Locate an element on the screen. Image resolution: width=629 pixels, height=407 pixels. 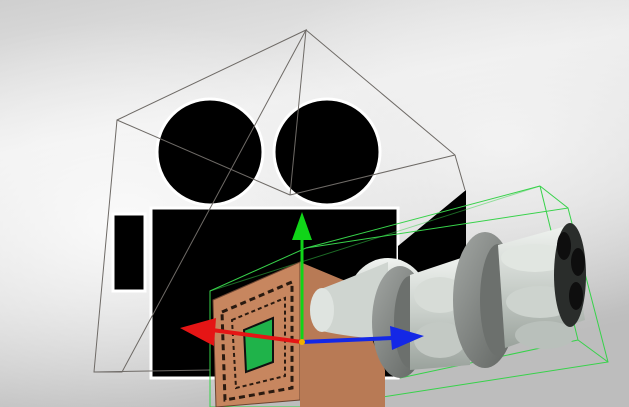
gizmo-center-handle is located at coordinates (302, 342).